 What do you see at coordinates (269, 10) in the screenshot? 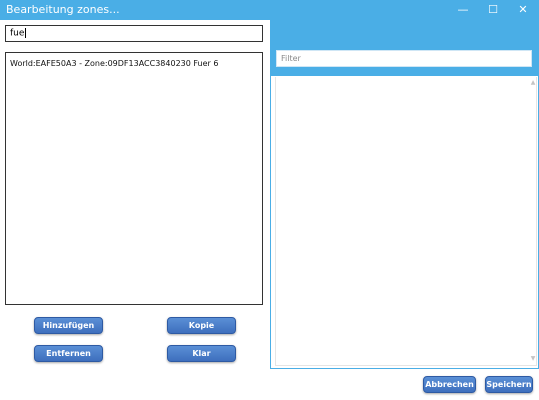
I see `title-bar: Bearbeitung zones... — ☐ ✕` at bounding box center [269, 10].